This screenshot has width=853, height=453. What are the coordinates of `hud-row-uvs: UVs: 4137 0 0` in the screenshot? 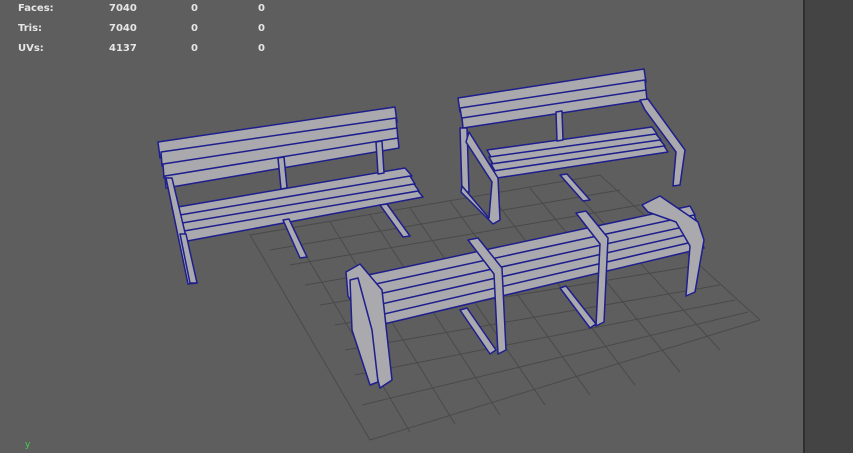 It's located at (148, 53).